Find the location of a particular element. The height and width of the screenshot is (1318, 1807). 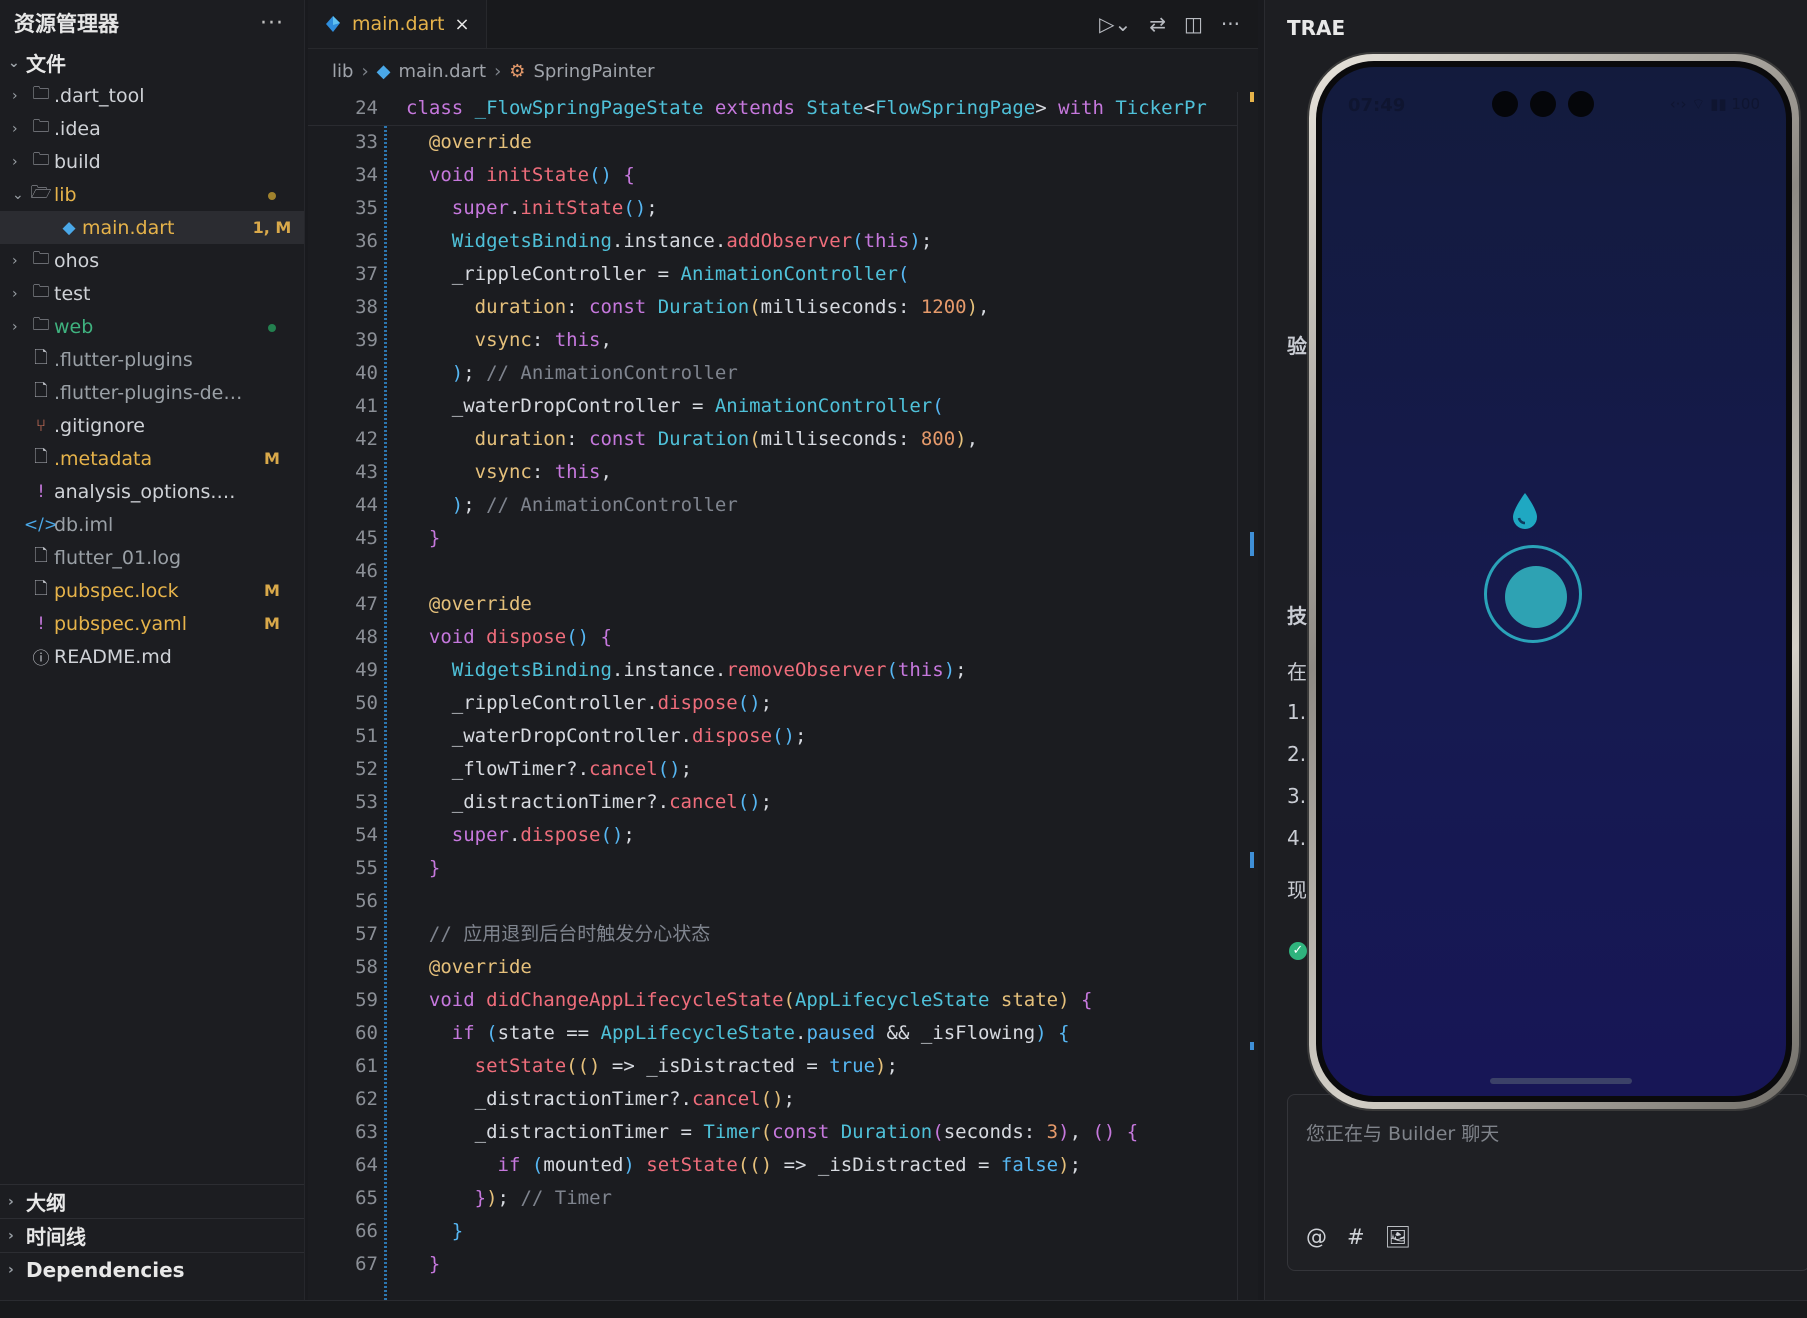

chat-input: 您正在与 Builder 聊天 is located at coordinates (1402, 1132).